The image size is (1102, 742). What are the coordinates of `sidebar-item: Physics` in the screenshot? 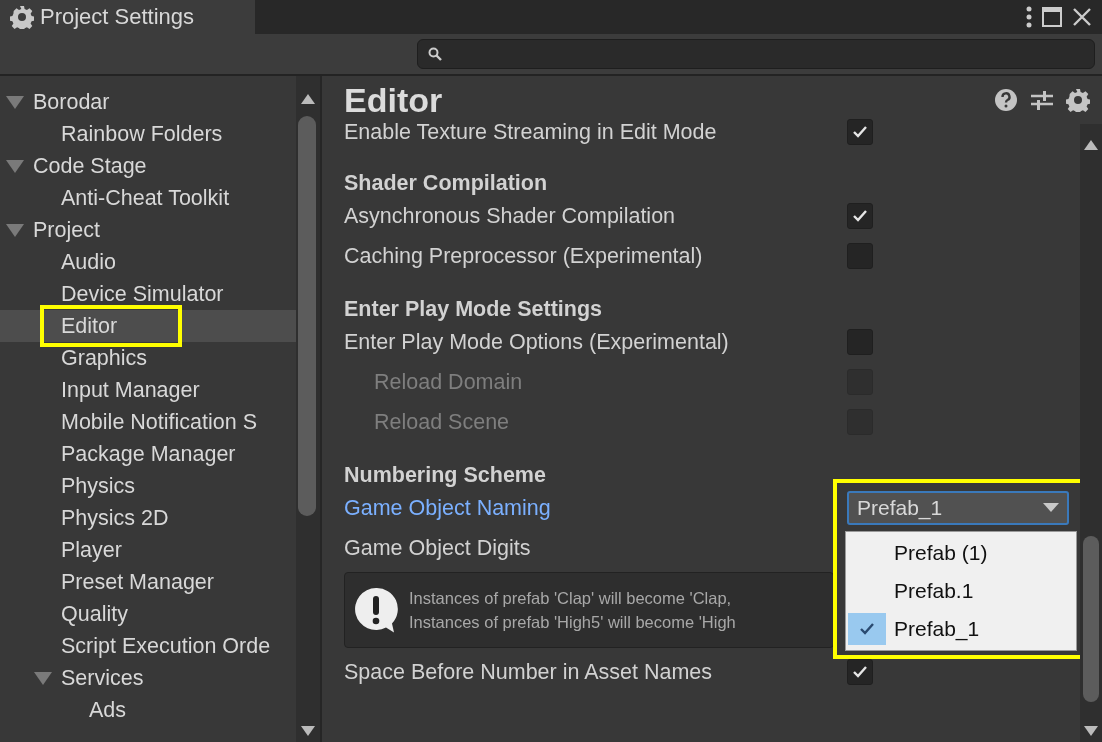 It's located at (148, 486).